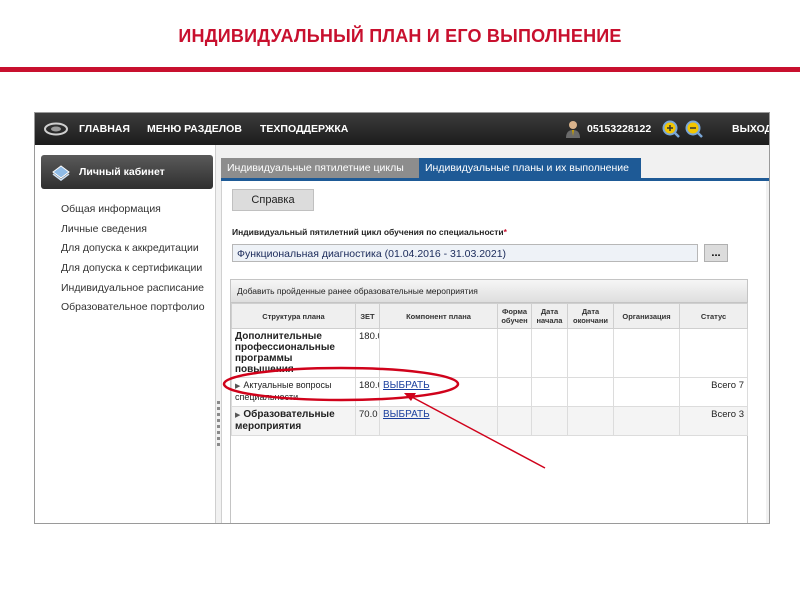 Image resolution: width=800 pixels, height=600 pixels. I want to click on status-cell: Всего 3, so click(713, 421).